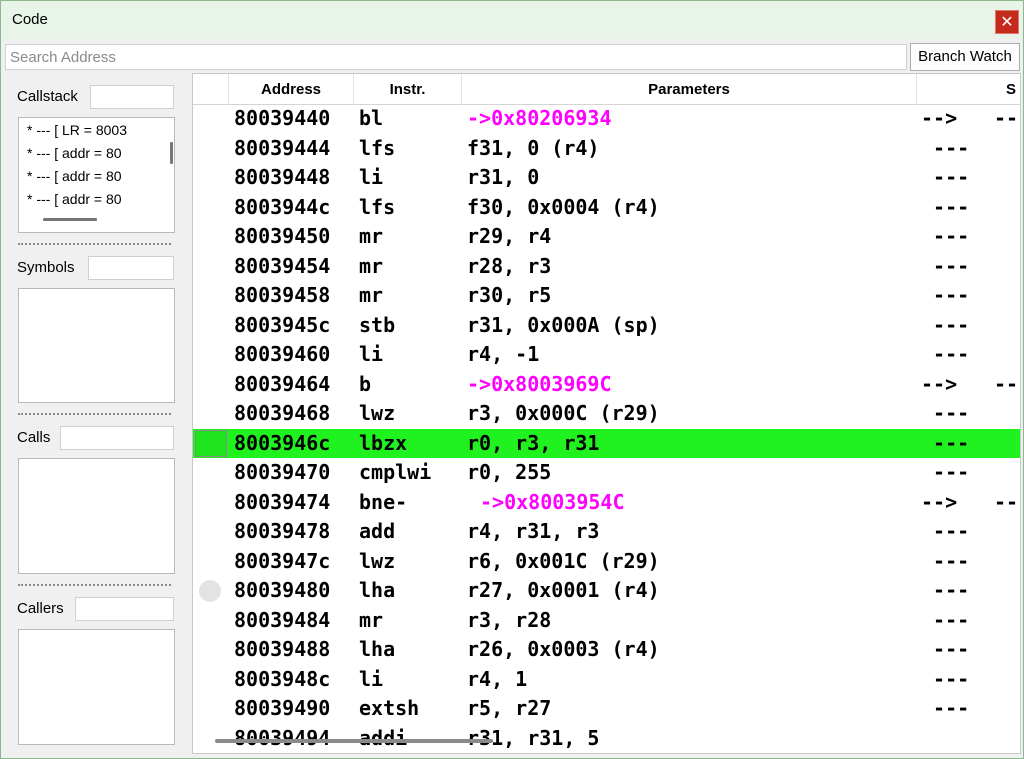 The image size is (1024, 759). I want to click on code-row: 80039454 mr r28, r3 ---, so click(606, 267).